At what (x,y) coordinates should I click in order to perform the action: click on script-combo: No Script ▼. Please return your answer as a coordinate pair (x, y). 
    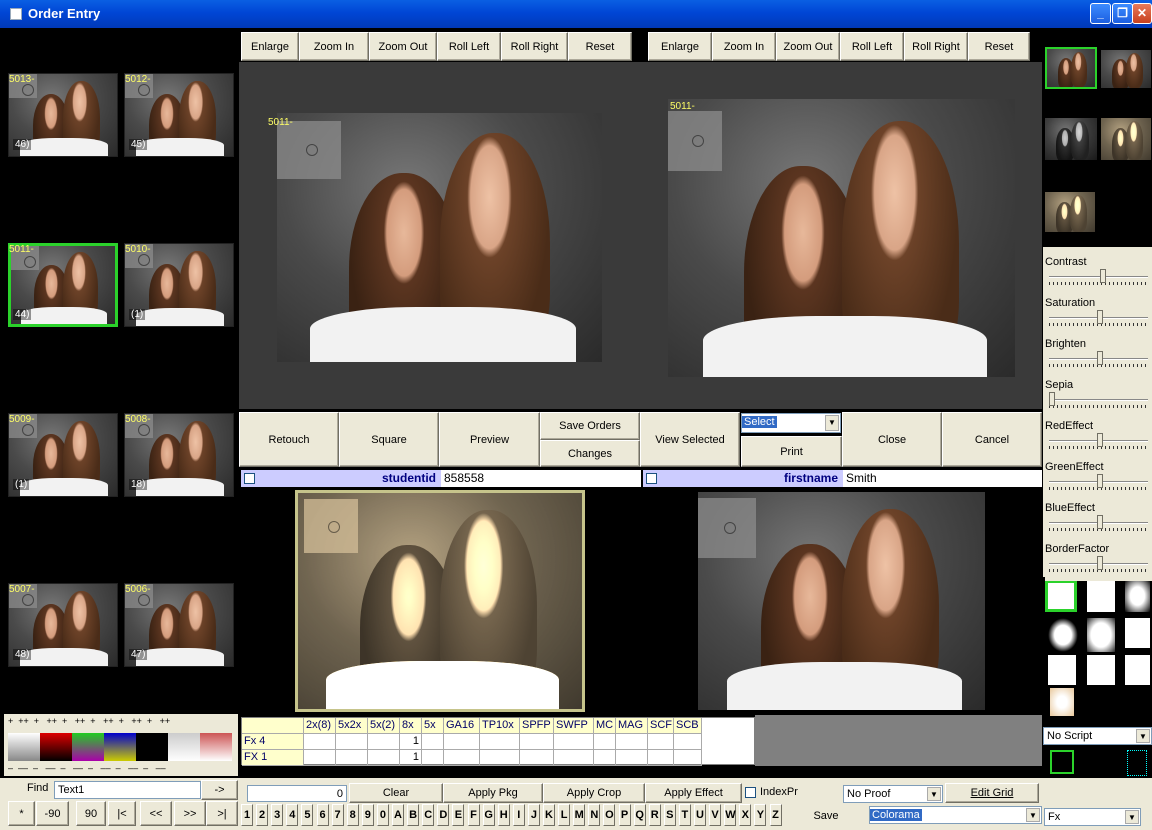
    Looking at the image, I should click on (1097, 736).